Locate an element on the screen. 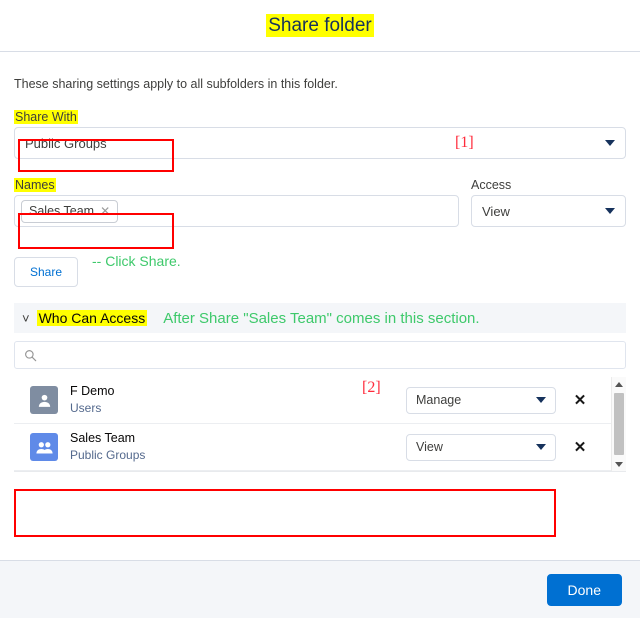 The height and width of the screenshot is (618, 640). person-icon is located at coordinates (44, 400).